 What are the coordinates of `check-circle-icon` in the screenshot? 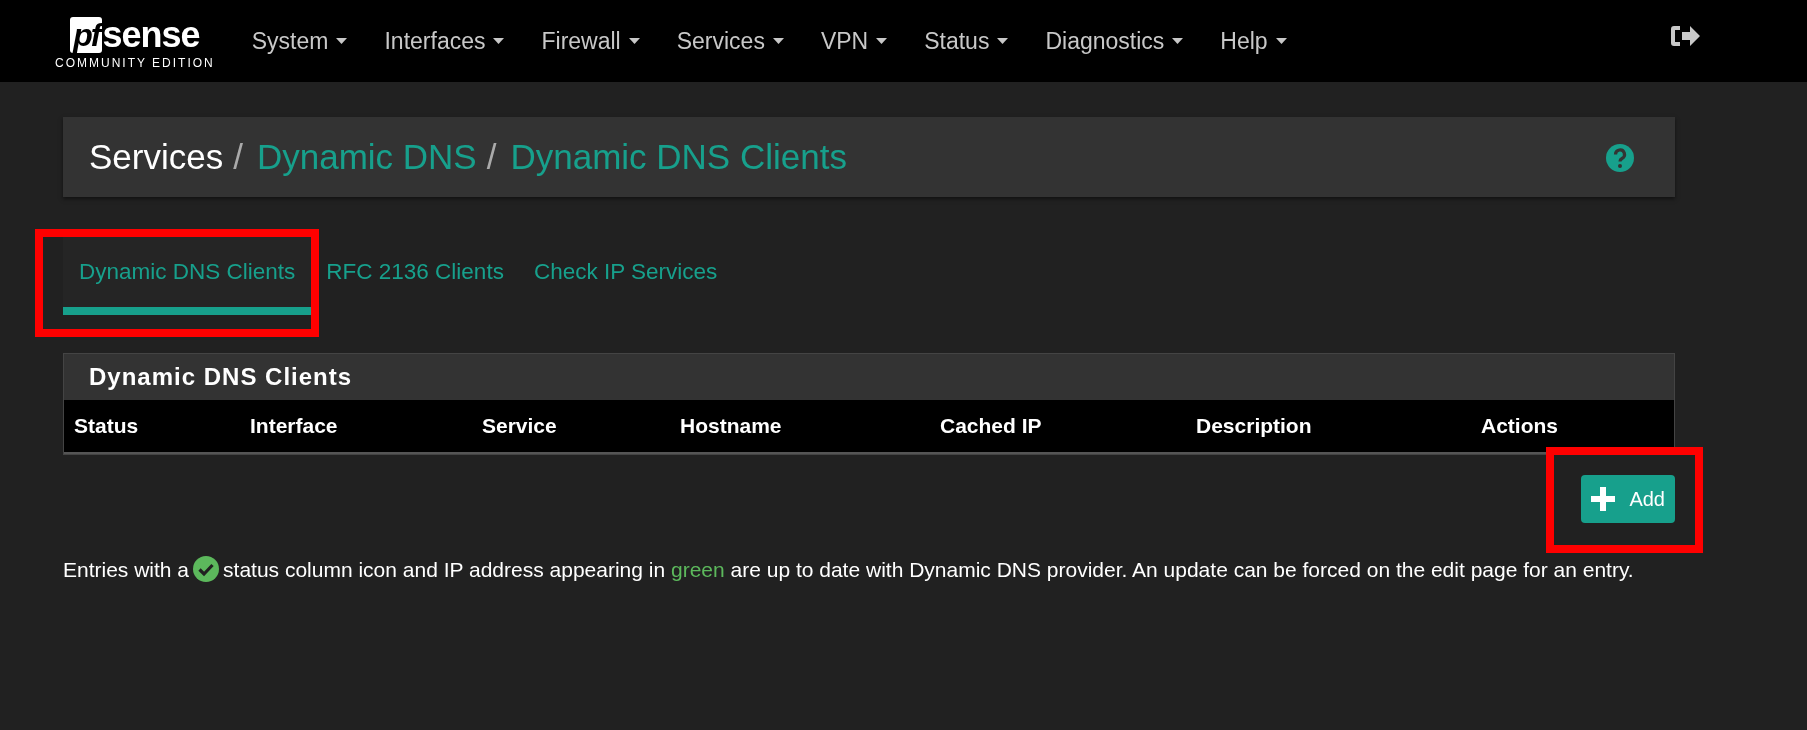 It's located at (206, 569).